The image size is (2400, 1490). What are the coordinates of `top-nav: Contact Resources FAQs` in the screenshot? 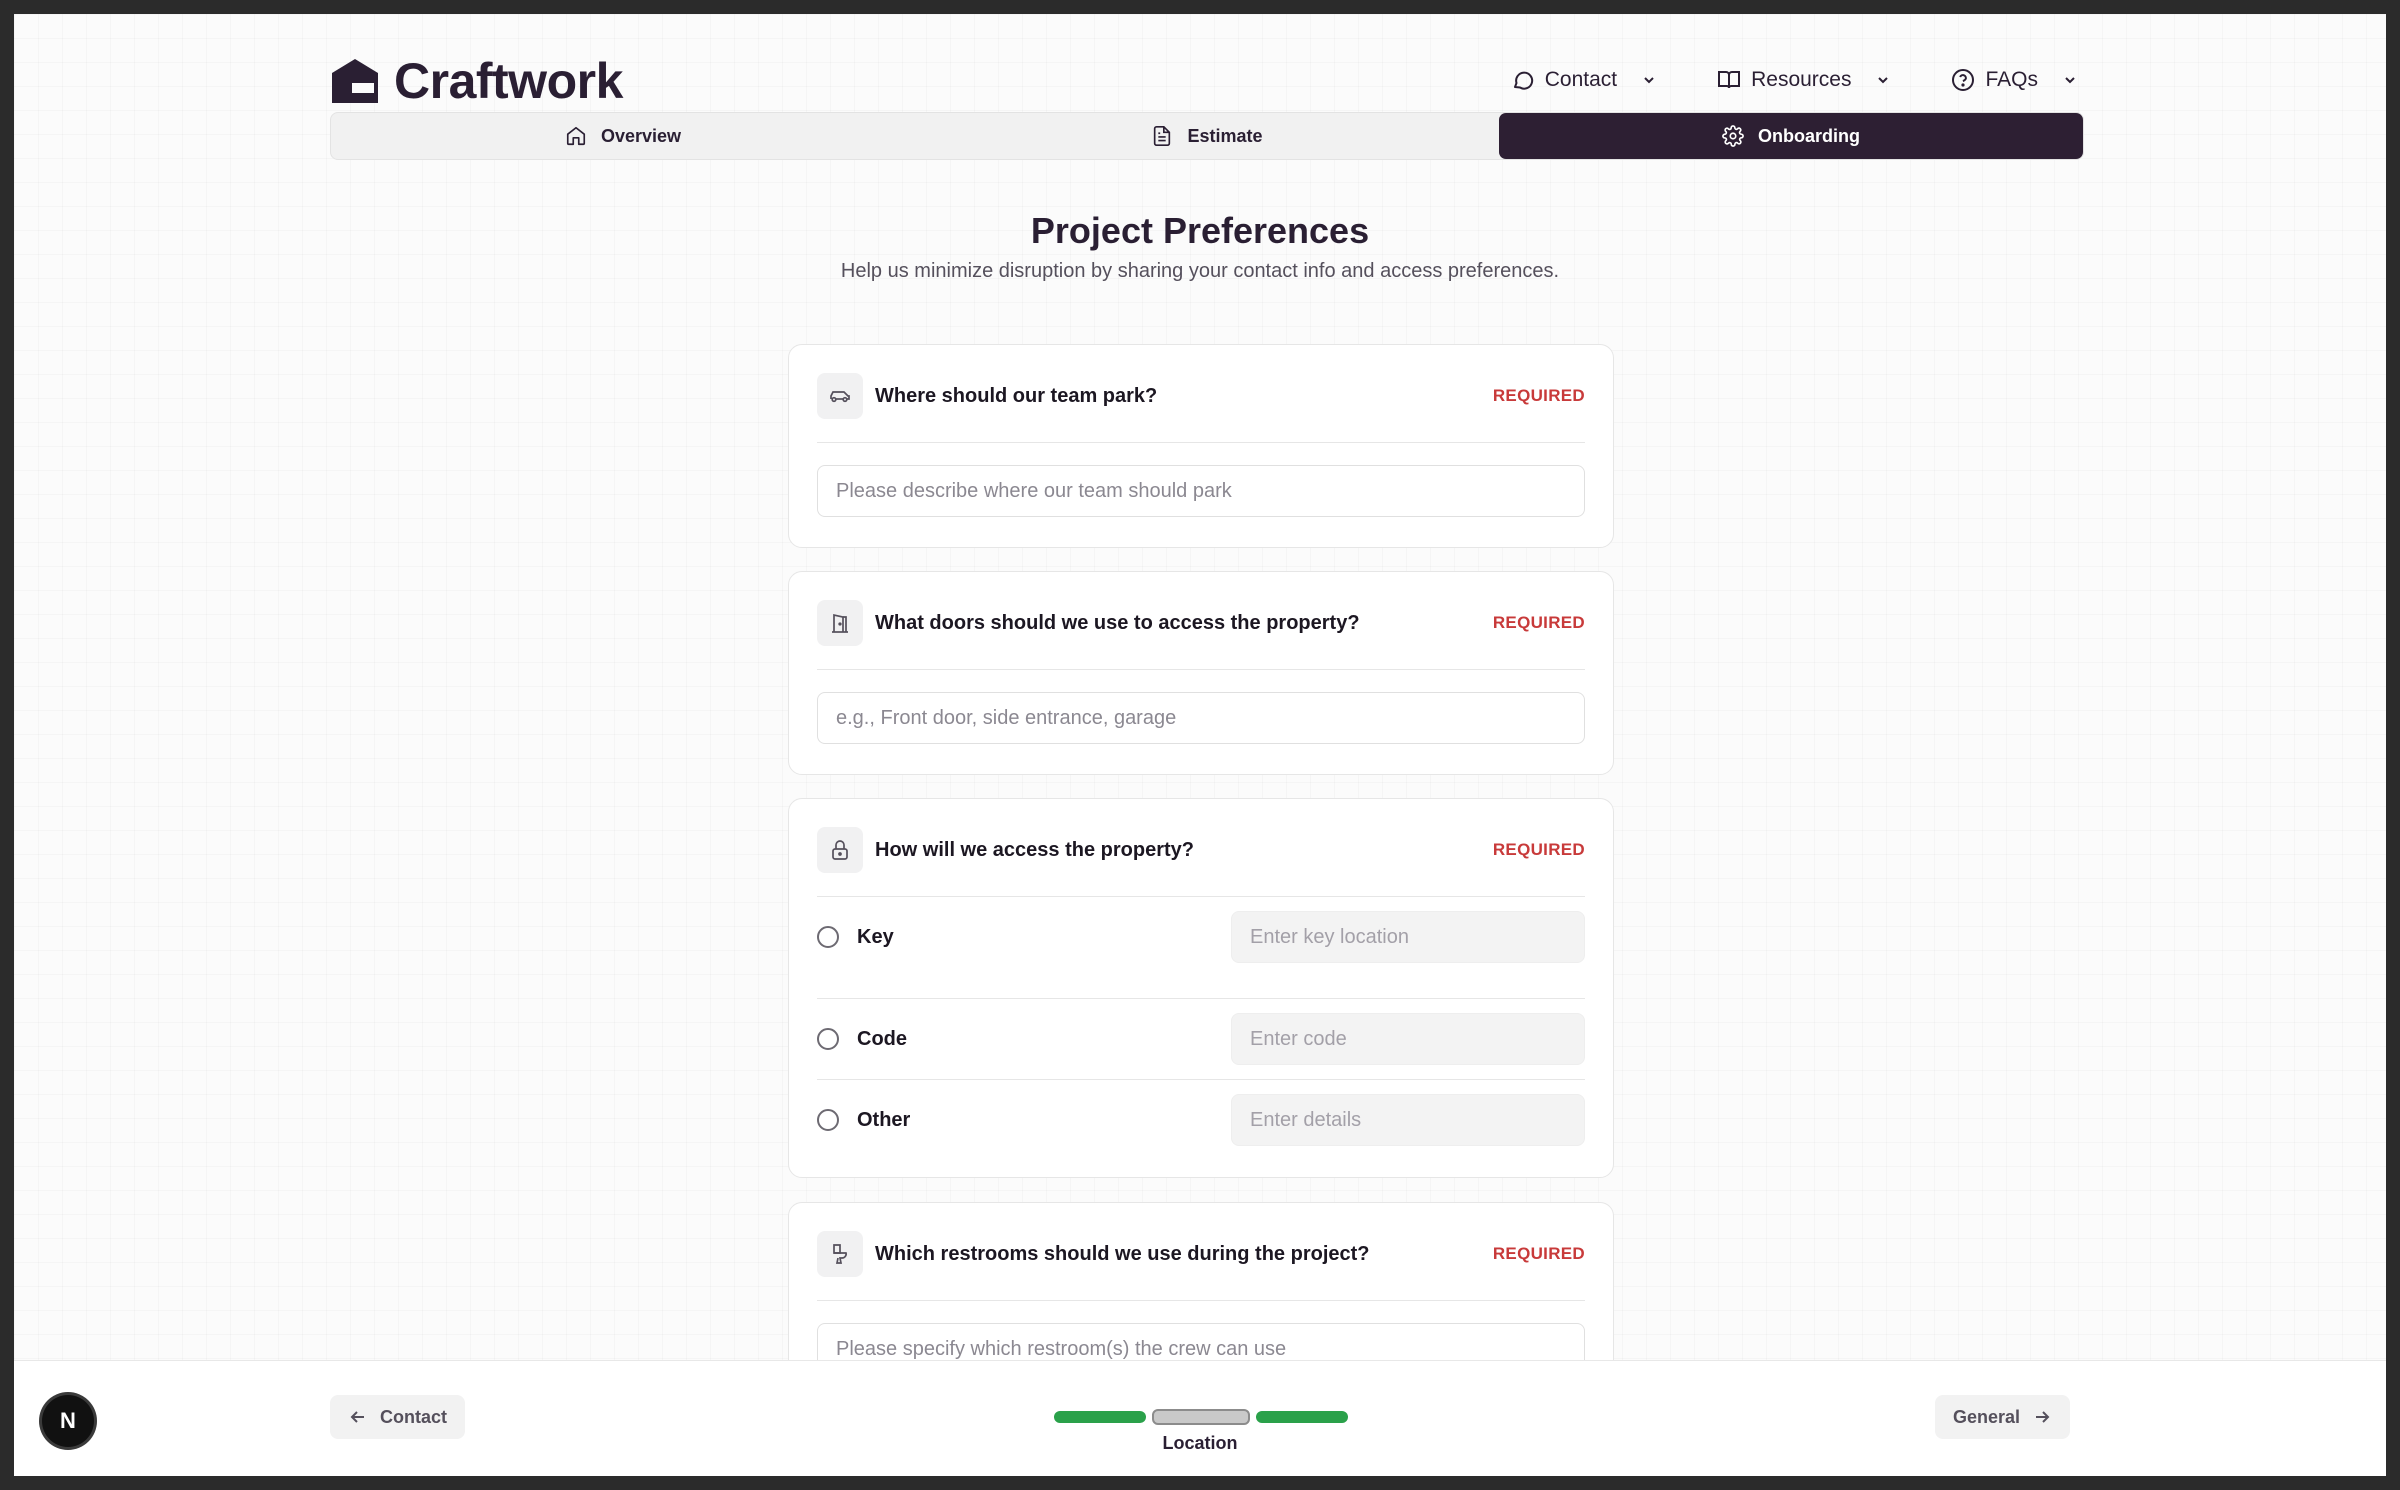 It's located at (1794, 80).